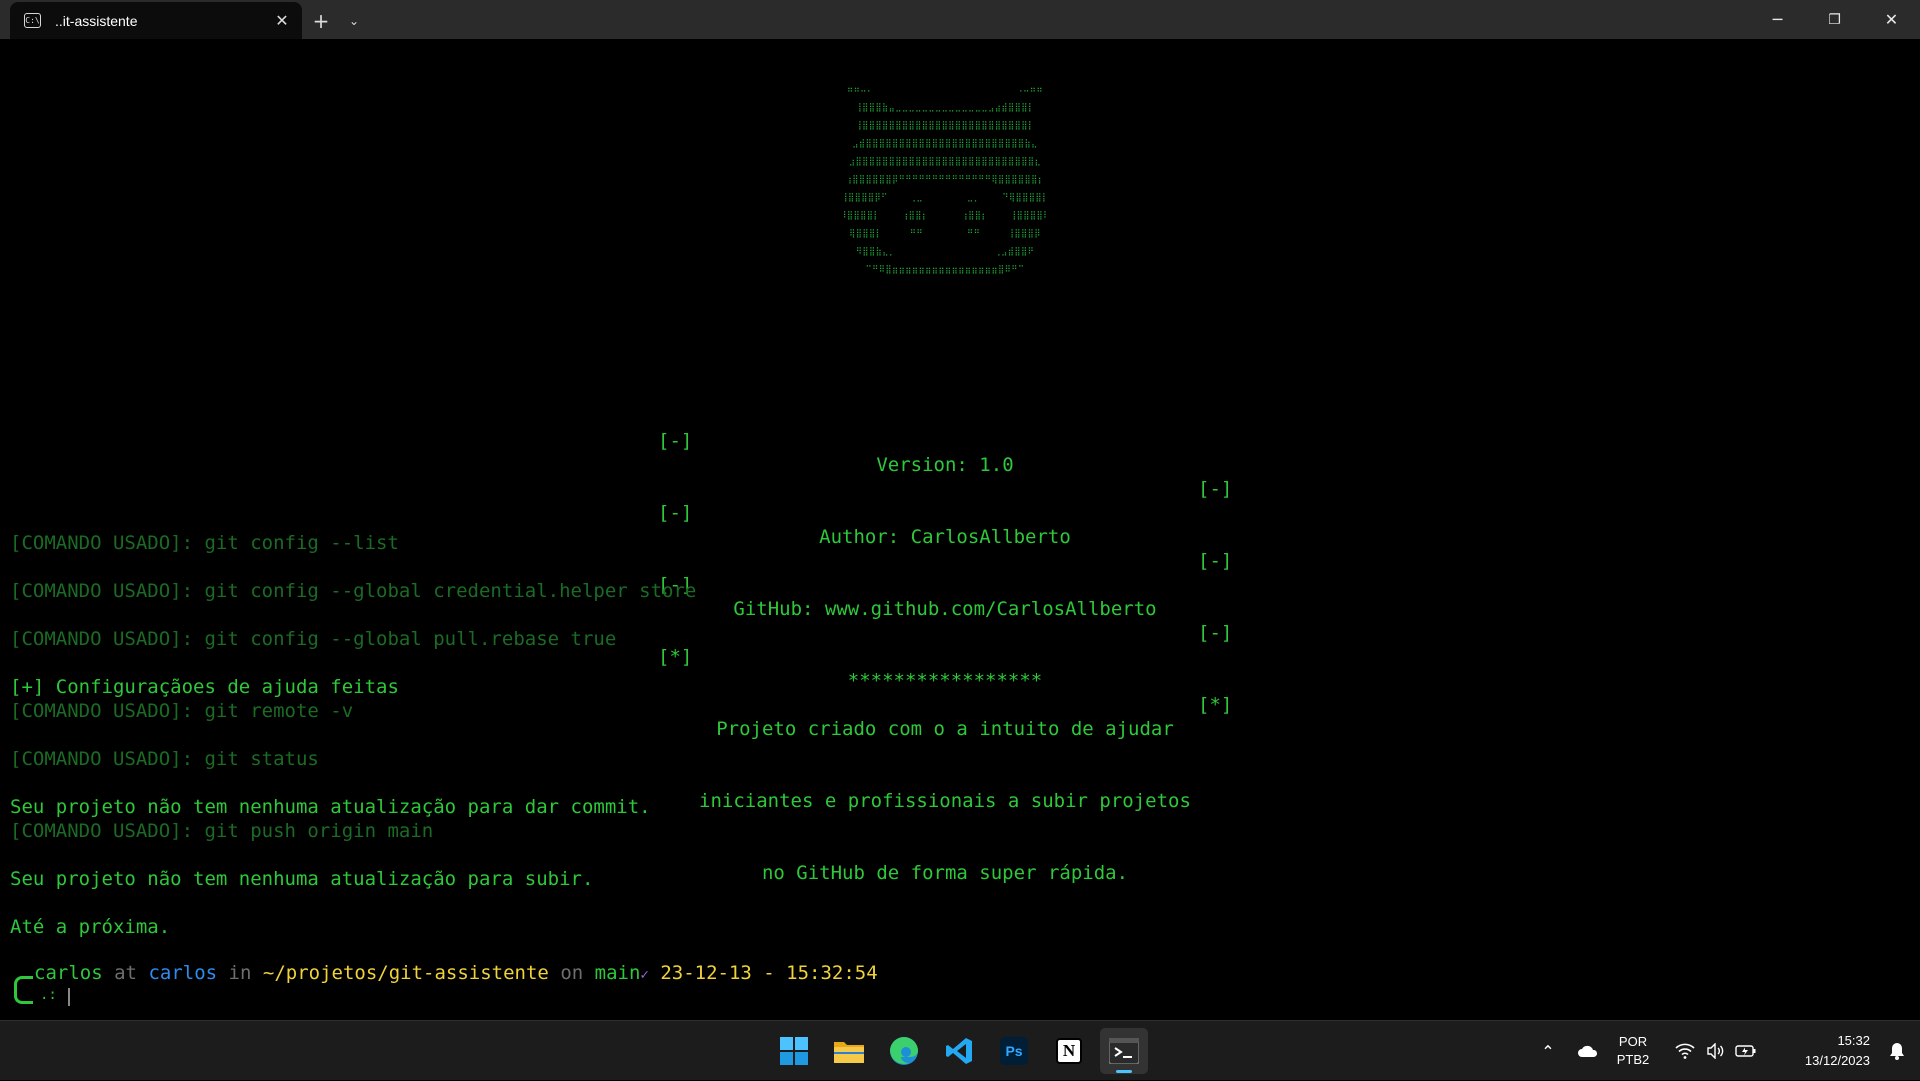 The image size is (1920, 1081). What do you see at coordinates (222, 831) in the screenshot?
I see `log-line: [COMANDO USADO]: git push origin main` at bounding box center [222, 831].